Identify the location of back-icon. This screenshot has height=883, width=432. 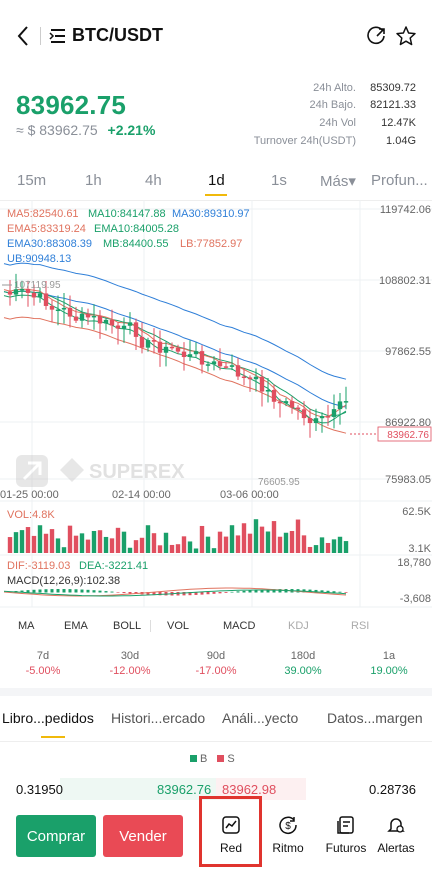
(24, 36).